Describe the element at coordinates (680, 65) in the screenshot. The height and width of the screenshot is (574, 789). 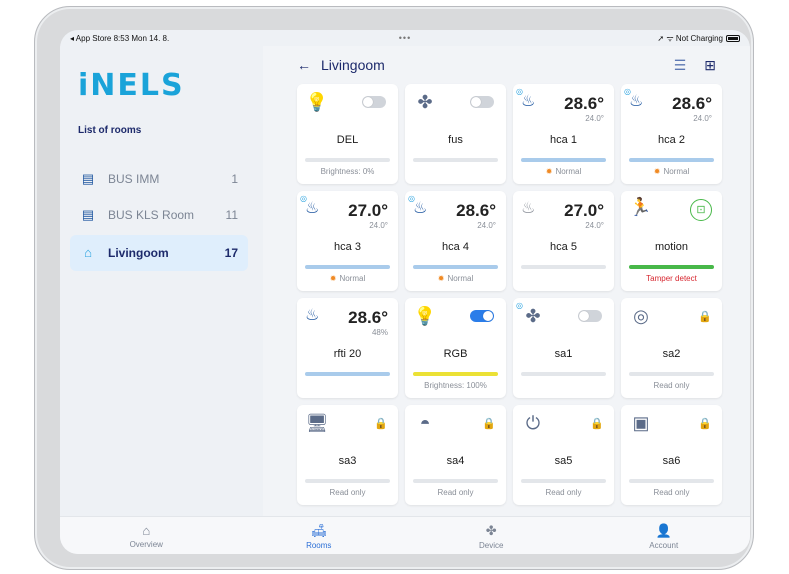
I see `list-view-icon: ☰` at that location.